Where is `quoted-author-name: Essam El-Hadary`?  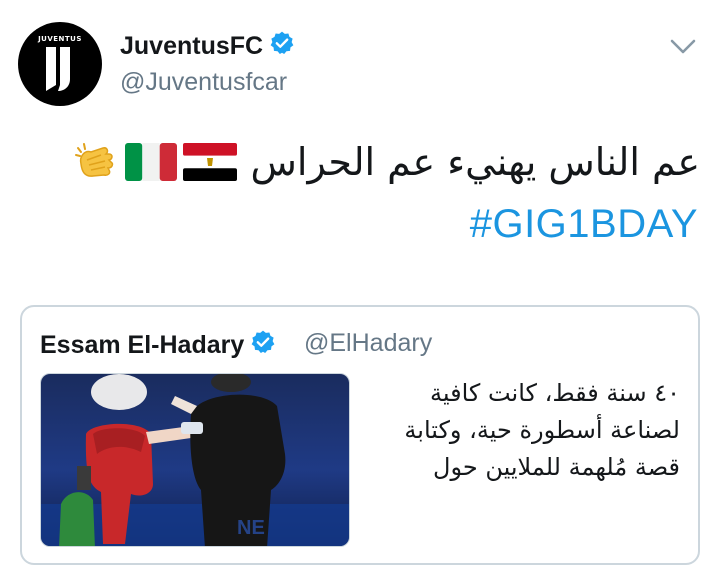
quoted-author-name: Essam El-Hadary is located at coordinates (158, 345).